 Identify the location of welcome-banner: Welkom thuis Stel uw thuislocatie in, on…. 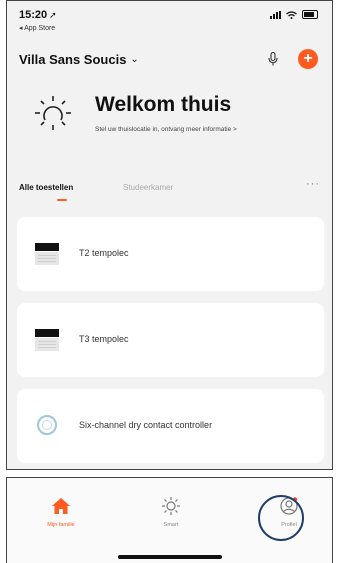
(177, 121).